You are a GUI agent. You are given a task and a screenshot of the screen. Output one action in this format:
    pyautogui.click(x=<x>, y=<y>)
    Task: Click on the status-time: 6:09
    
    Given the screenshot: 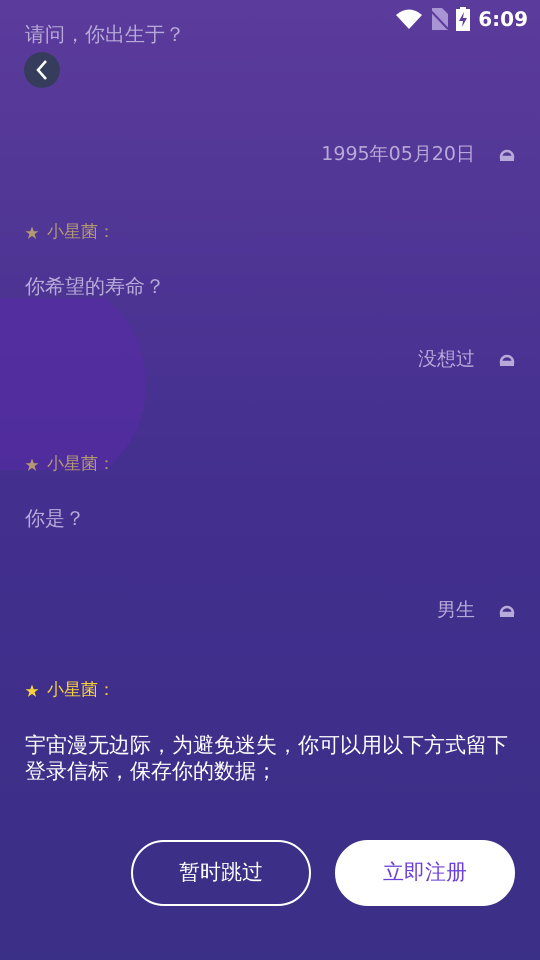 What is the action you would take?
    pyautogui.click(x=503, y=19)
    